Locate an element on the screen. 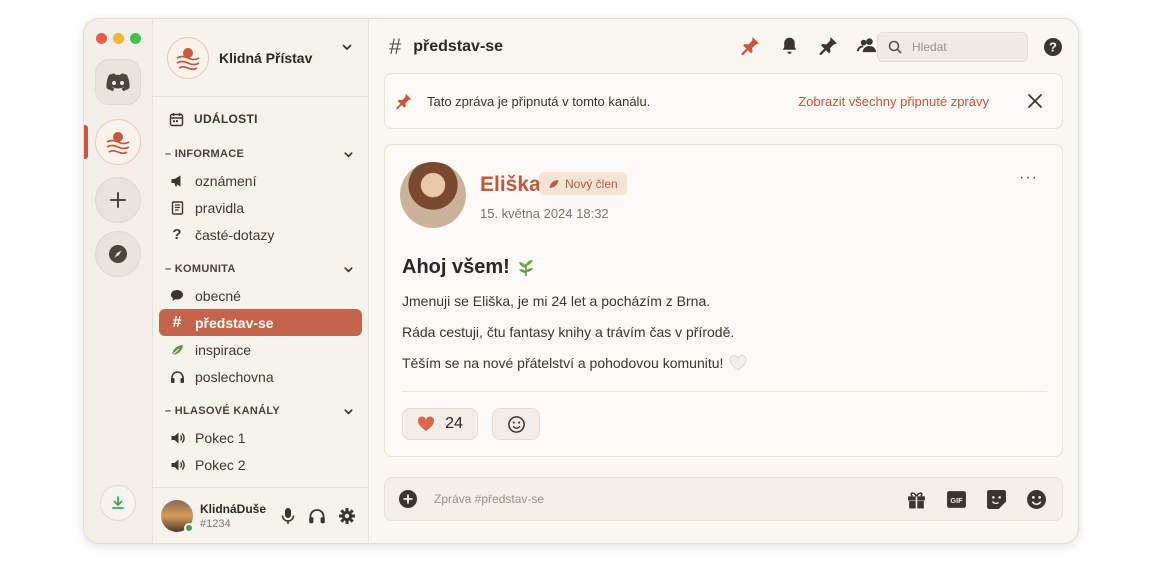  status-badge: Nový člen is located at coordinates (583, 183).